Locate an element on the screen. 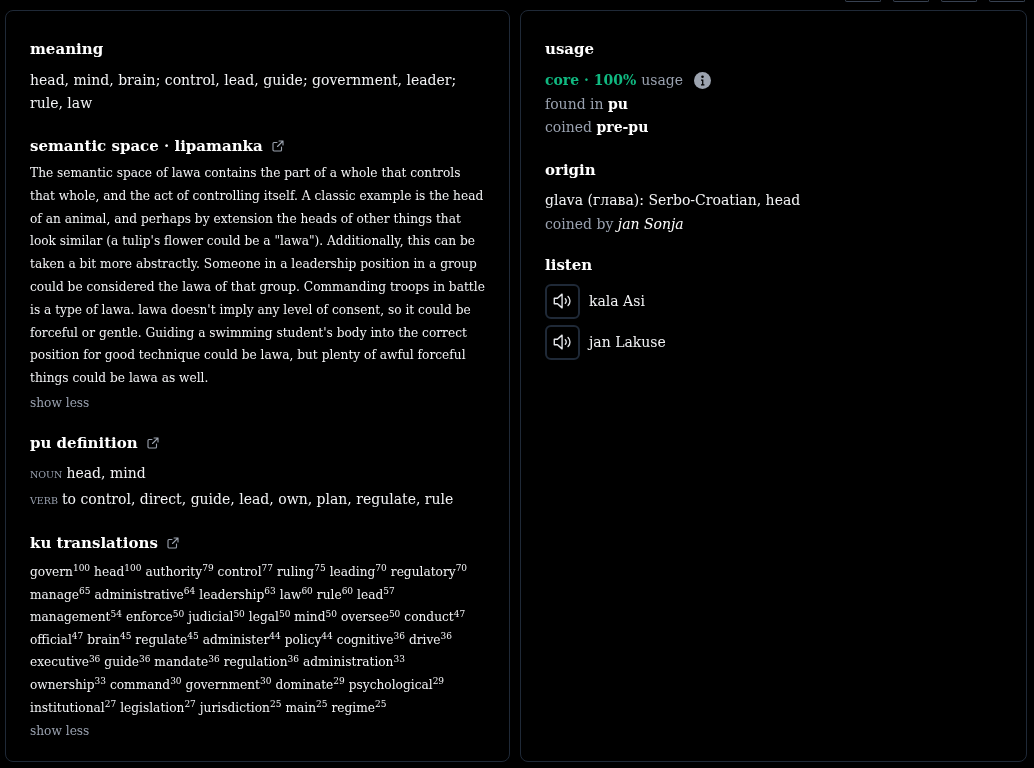  translation-term: drive$^{36}$ is located at coordinates (430, 639).